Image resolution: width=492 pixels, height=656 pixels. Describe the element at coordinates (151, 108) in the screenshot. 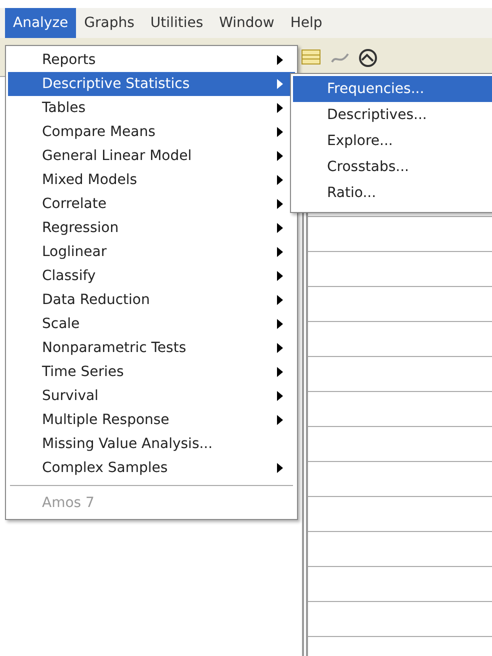

I see `menu-item: Tables` at that location.